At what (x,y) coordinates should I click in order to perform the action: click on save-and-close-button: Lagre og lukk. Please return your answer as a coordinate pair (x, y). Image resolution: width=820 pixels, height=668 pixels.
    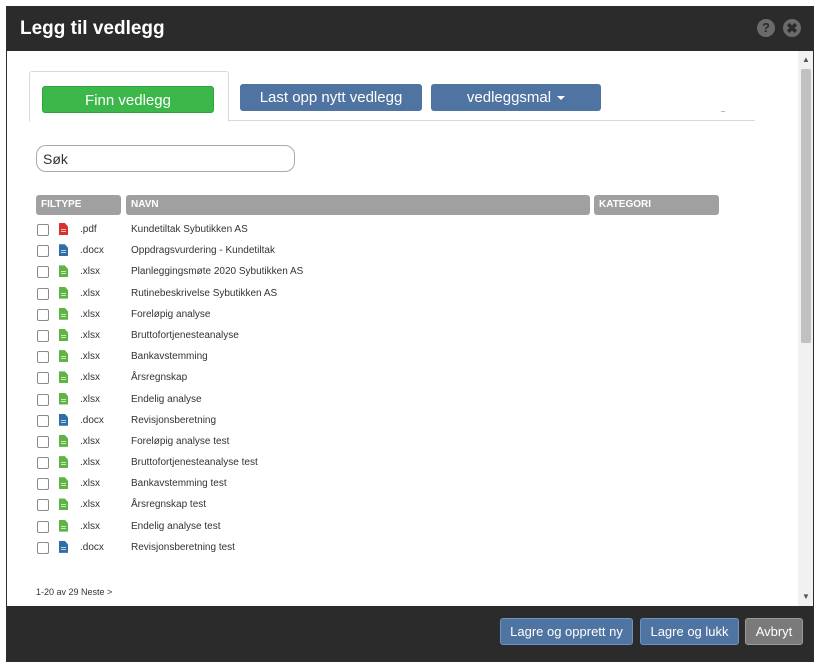
    Looking at the image, I should click on (689, 631).